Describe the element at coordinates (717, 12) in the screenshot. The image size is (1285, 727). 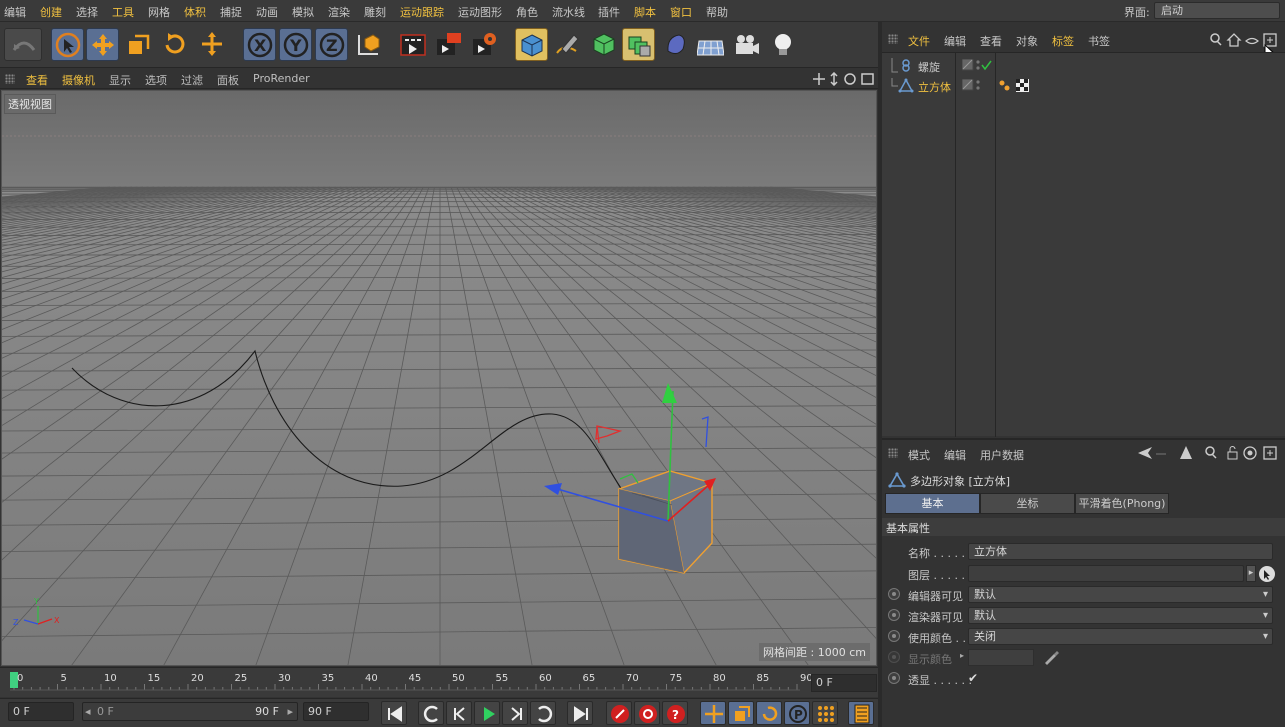
I see `menu-help: 帮助` at that location.